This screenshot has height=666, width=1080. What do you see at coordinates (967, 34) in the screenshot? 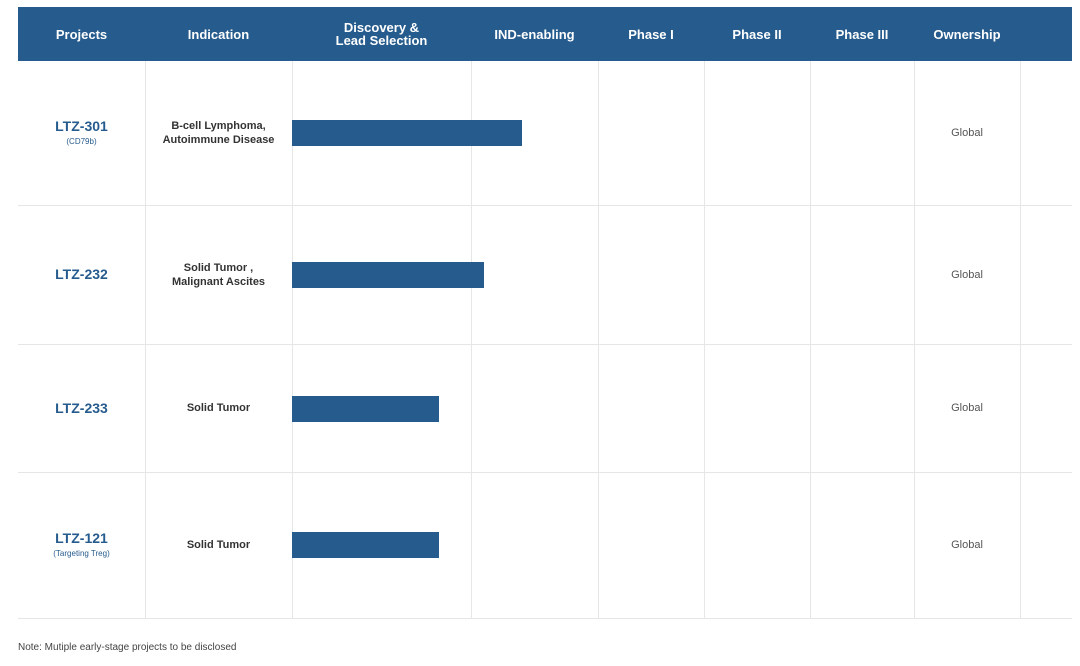
I see `header-ownership: Ownership` at bounding box center [967, 34].